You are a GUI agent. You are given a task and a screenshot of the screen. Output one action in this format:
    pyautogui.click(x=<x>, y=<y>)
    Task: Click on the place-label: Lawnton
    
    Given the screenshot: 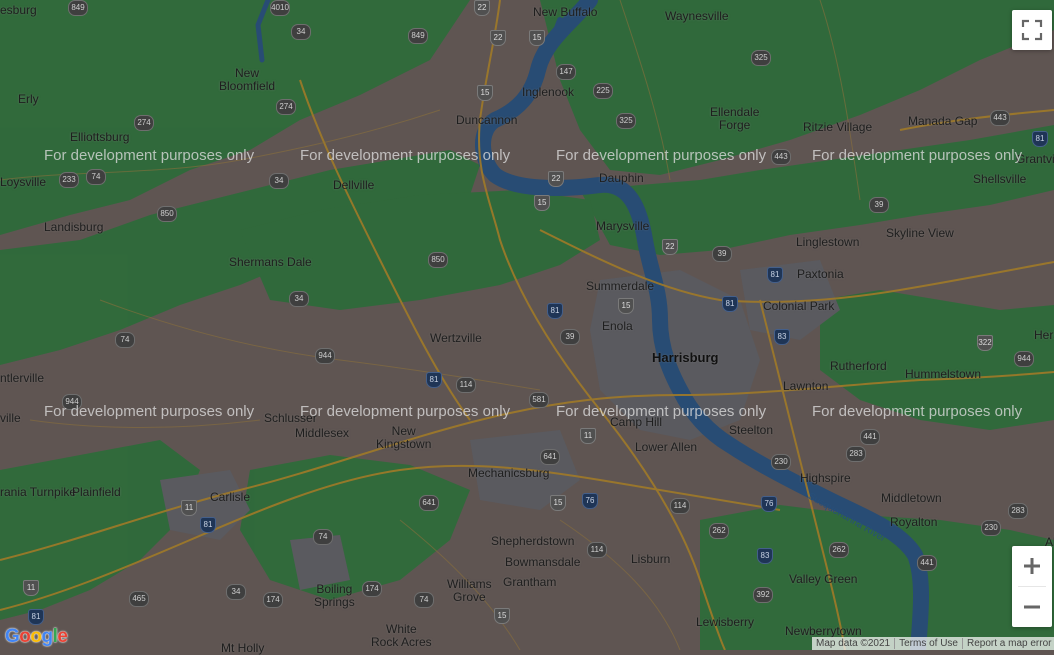 What is the action you would take?
    pyautogui.click(x=806, y=386)
    